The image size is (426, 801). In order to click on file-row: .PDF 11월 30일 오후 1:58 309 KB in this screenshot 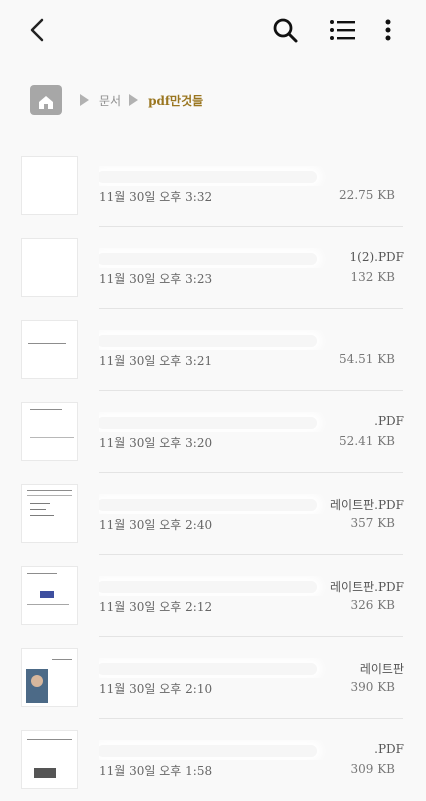, I will do `click(213, 760)`.